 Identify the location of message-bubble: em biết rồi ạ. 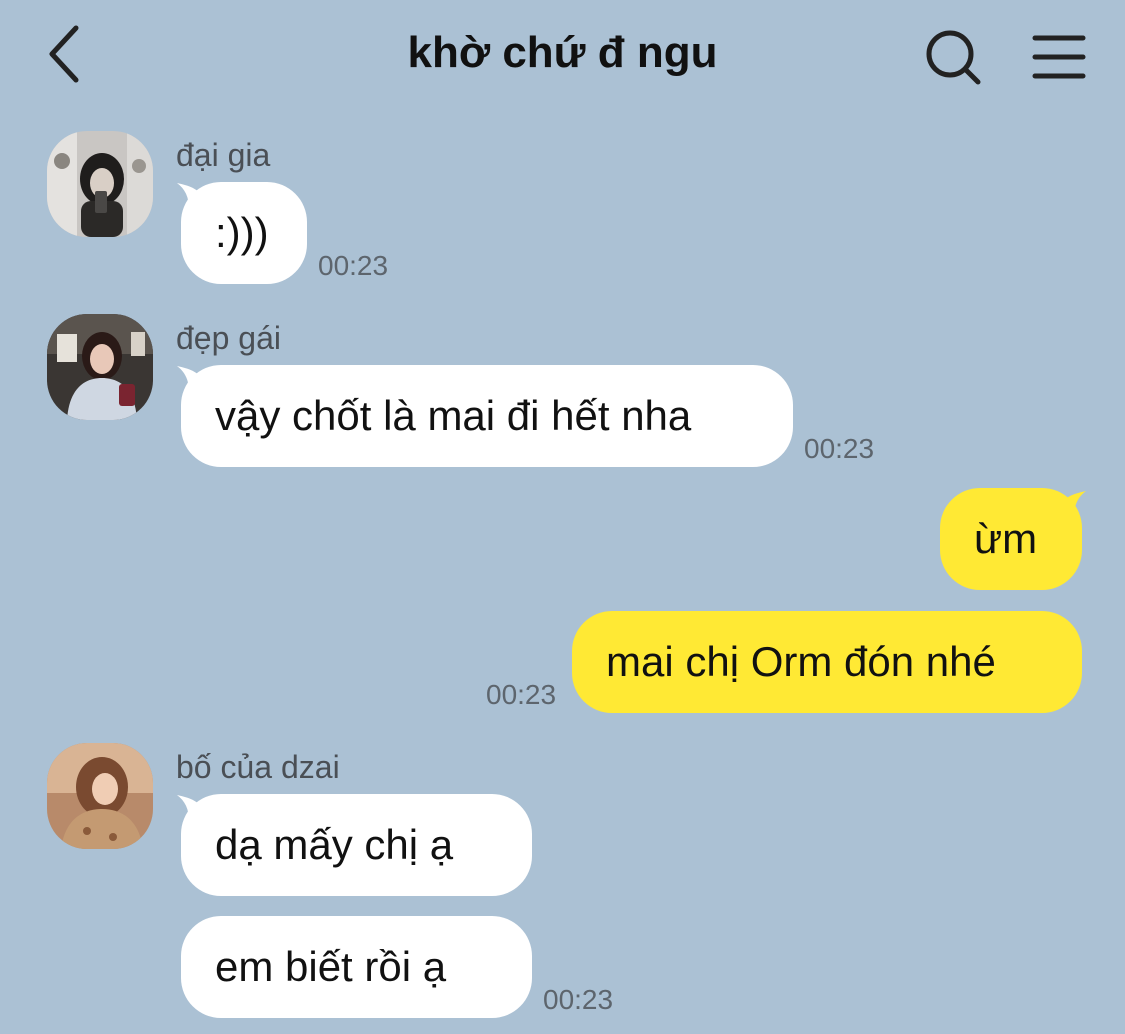
(356, 967).